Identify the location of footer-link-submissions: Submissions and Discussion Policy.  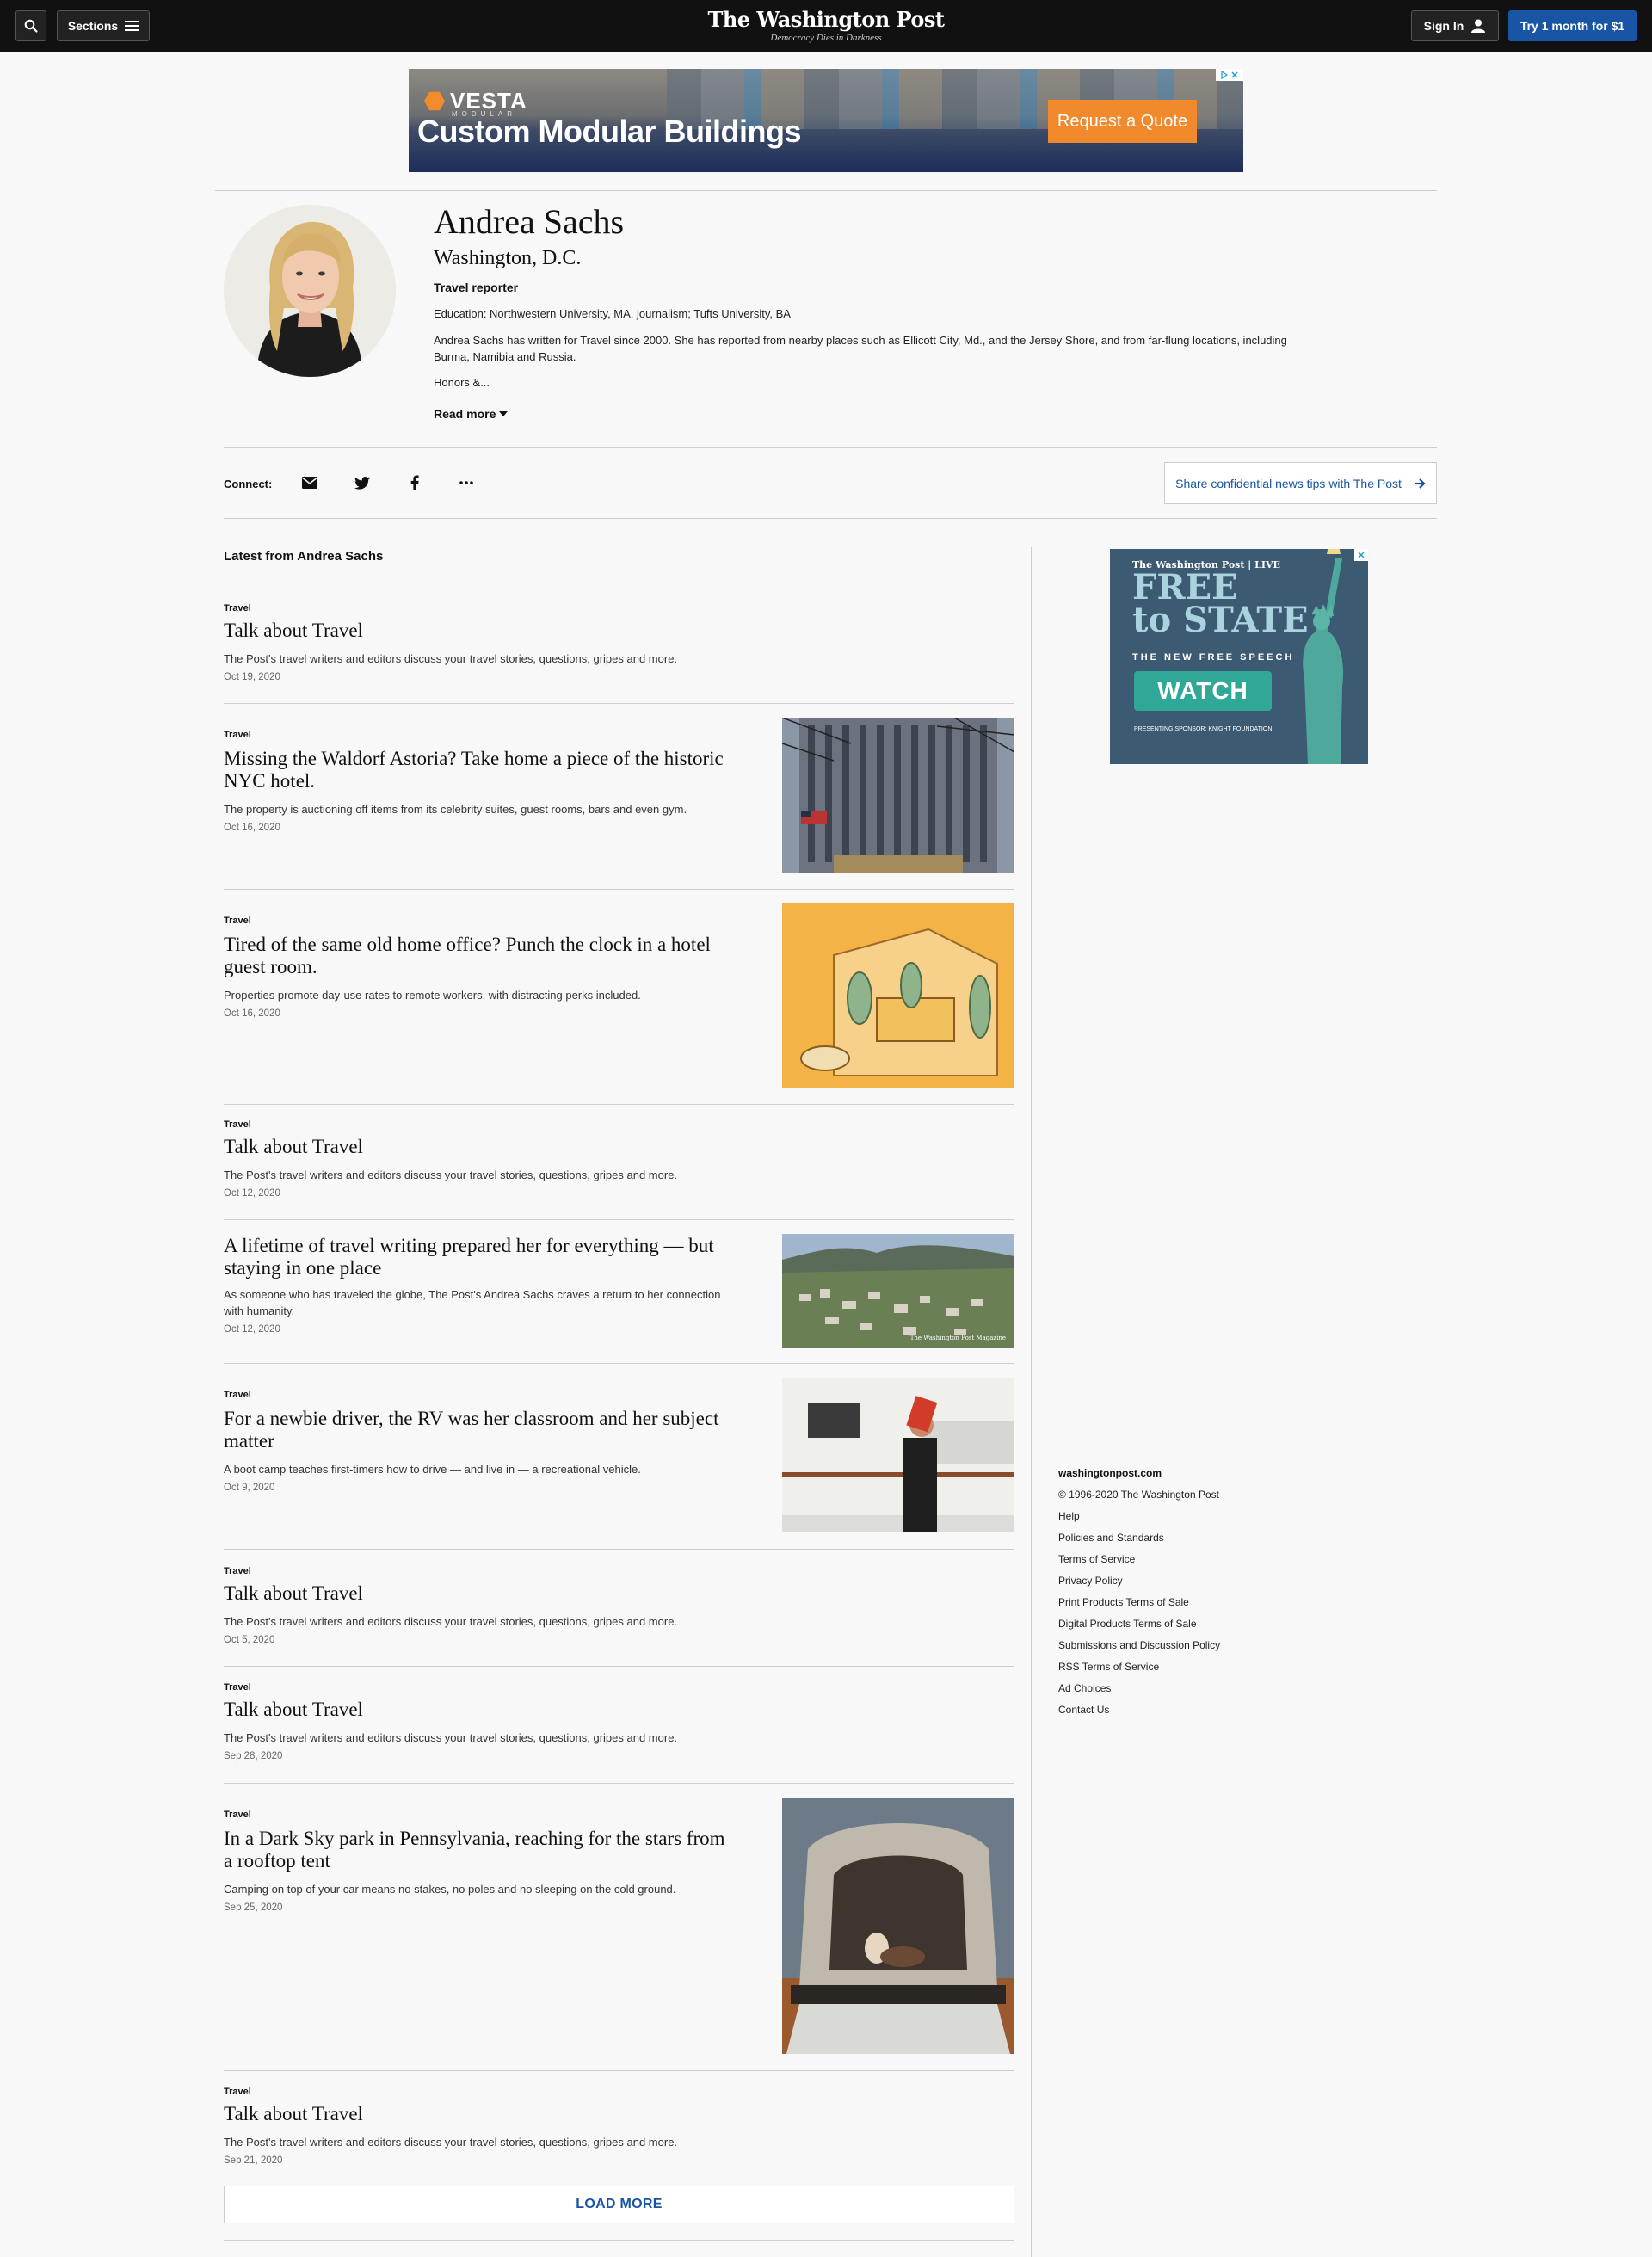
(1139, 1645).